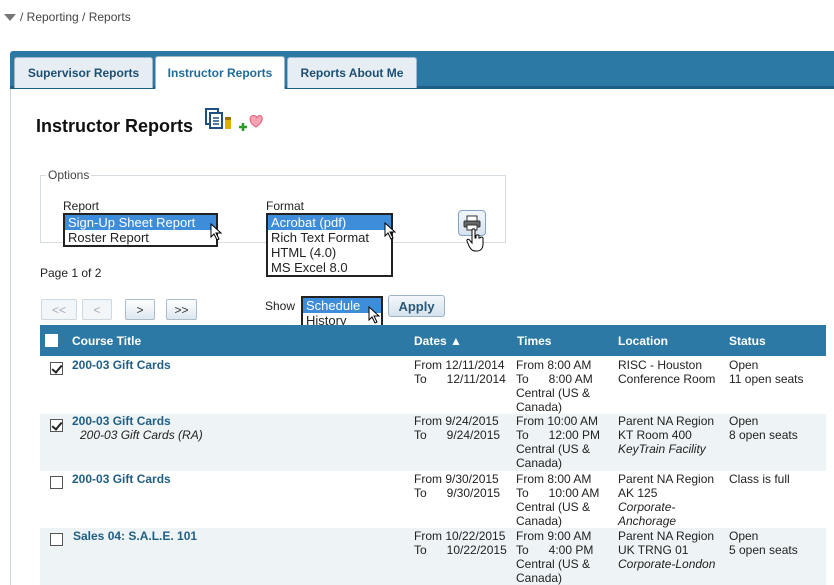 The image size is (834, 585). Describe the element at coordinates (557, 493) in the screenshot. I see `time-to: To 10:00 AM` at that location.